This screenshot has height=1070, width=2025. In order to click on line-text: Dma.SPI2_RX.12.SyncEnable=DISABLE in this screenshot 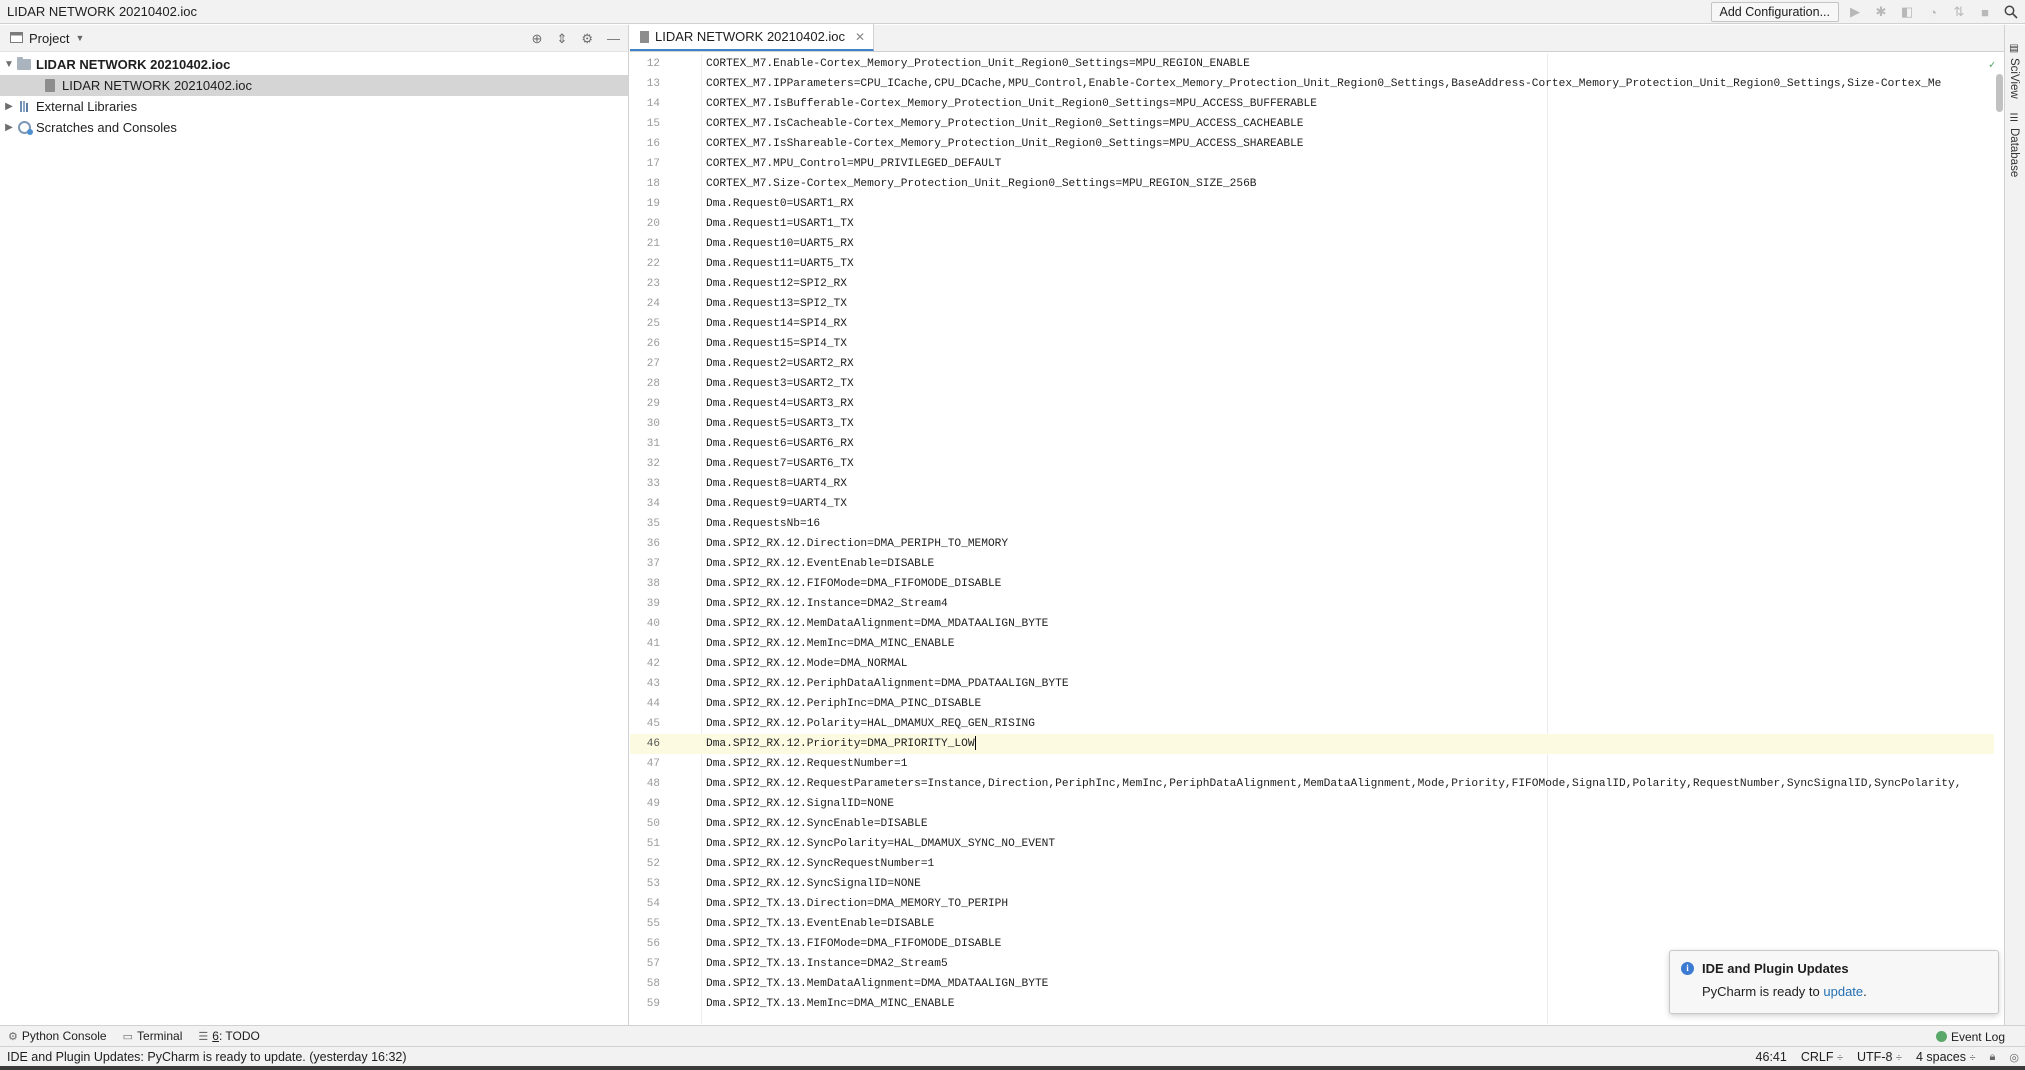, I will do `click(817, 824)`.